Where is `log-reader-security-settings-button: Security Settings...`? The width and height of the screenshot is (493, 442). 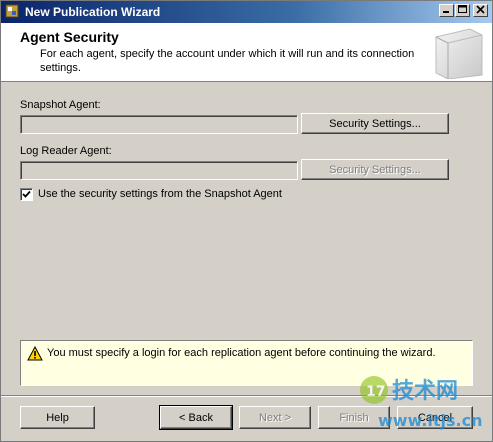 log-reader-security-settings-button: Security Settings... is located at coordinates (375, 169).